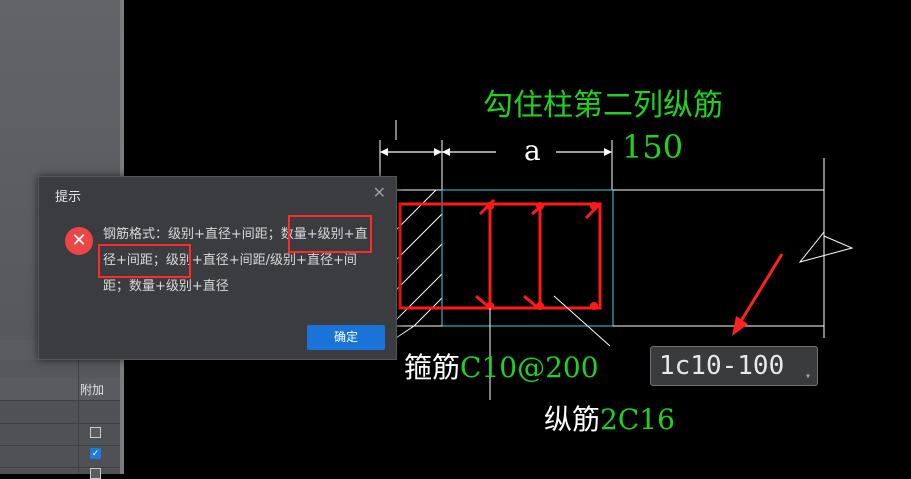  What do you see at coordinates (79, 241) in the screenshot?
I see `error-icon: ✕` at bounding box center [79, 241].